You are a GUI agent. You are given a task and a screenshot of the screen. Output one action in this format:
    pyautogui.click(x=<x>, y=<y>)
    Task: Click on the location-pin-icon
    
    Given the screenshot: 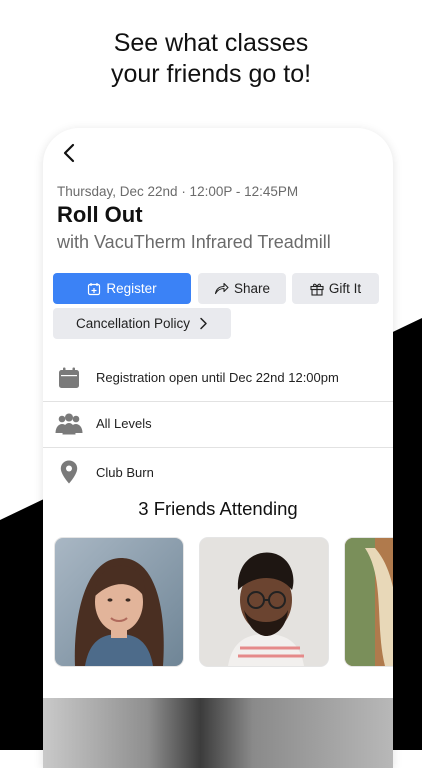 What is the action you would take?
    pyautogui.click(x=69, y=472)
    